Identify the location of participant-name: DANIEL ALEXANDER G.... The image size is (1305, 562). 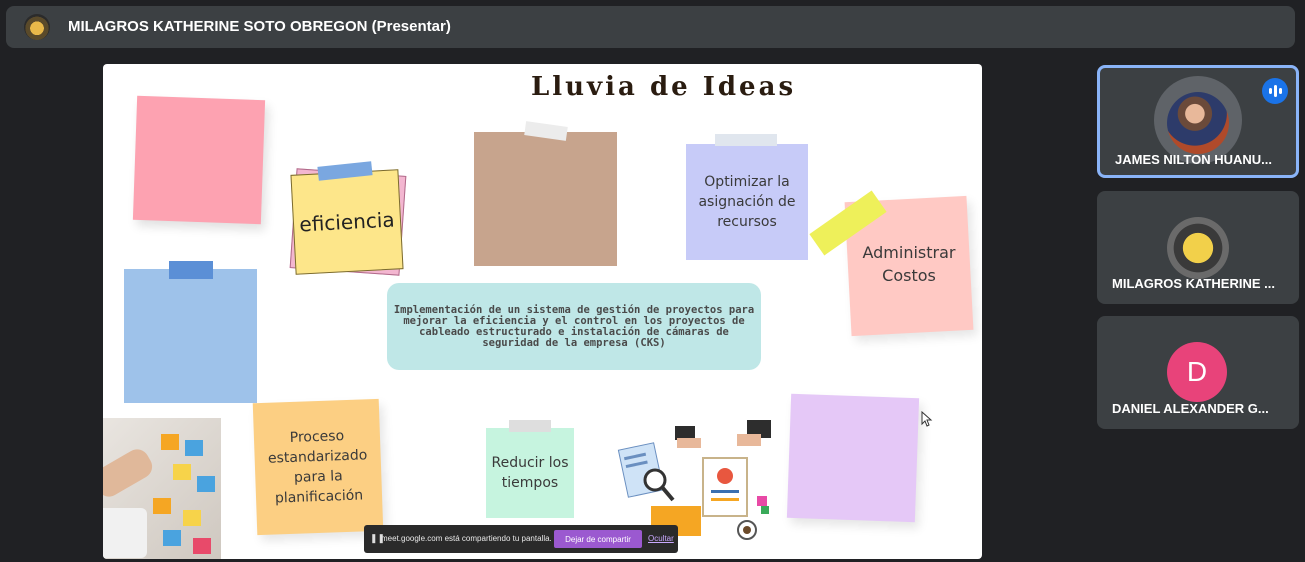
(1190, 408).